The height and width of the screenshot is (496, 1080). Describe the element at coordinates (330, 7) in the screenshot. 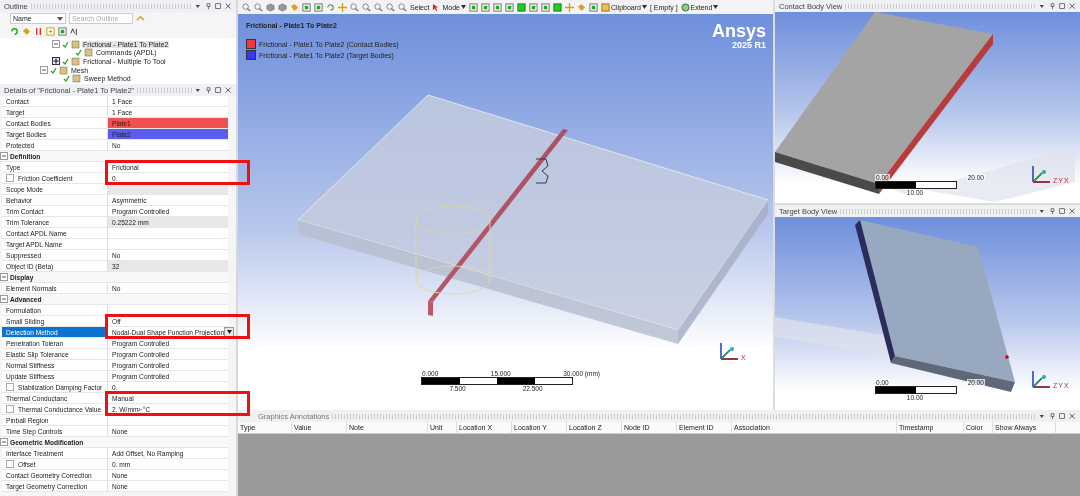

I see `rotate-icon` at that location.